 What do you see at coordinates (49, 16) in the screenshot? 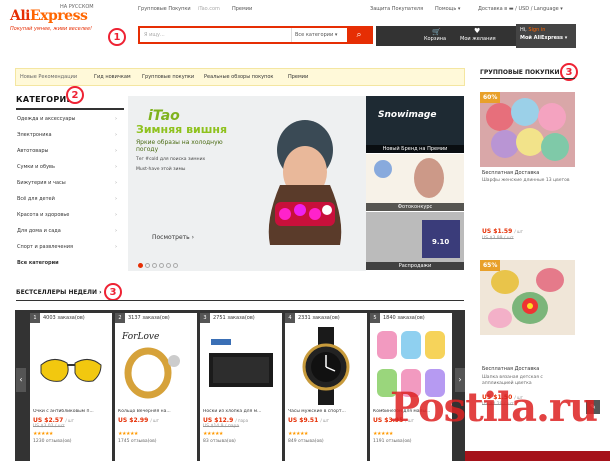
I see `aliexpress-logo: AliExpress` at bounding box center [49, 16].